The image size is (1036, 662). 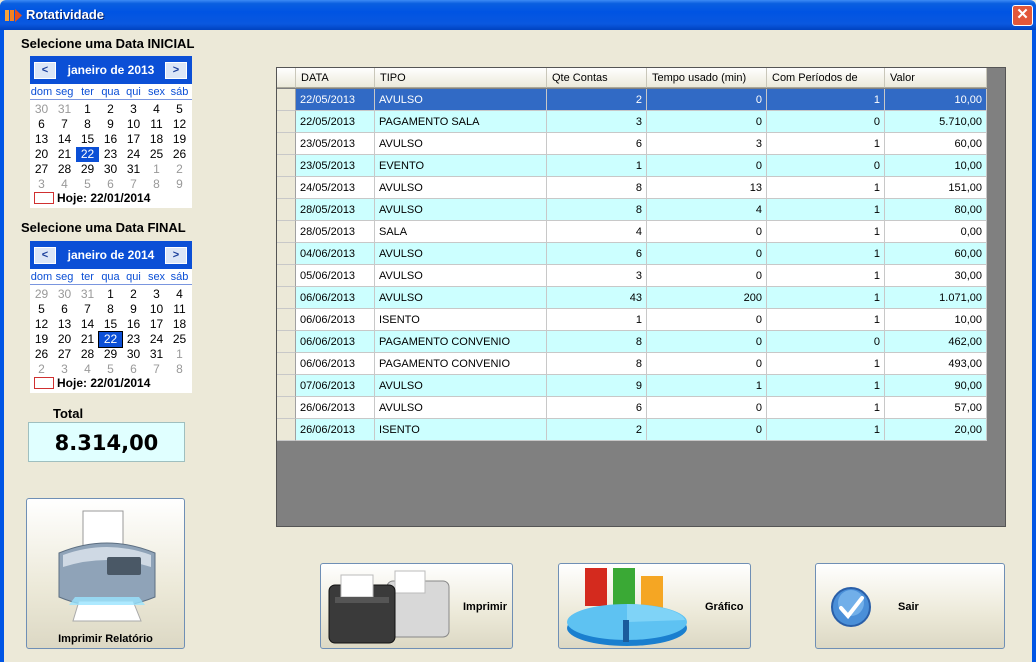 I want to click on table-cell: SALA, so click(x=461, y=232).